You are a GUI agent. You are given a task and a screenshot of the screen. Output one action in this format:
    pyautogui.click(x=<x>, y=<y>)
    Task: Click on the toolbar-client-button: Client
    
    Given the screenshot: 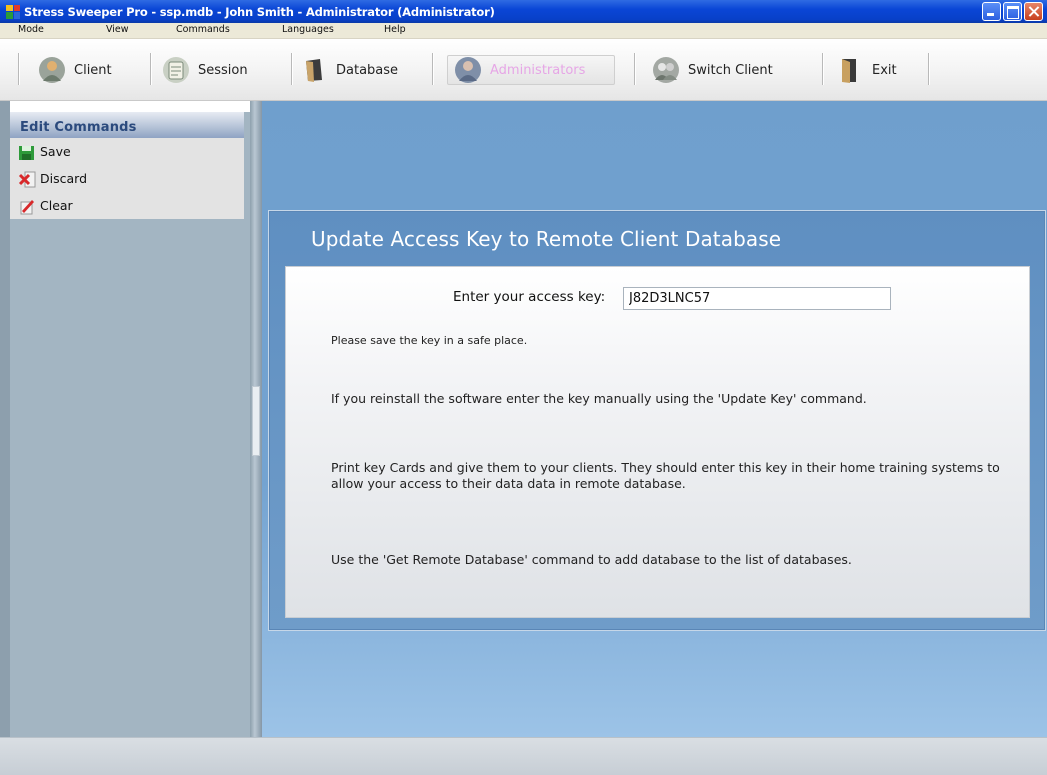 What is the action you would take?
    pyautogui.click(x=75, y=70)
    